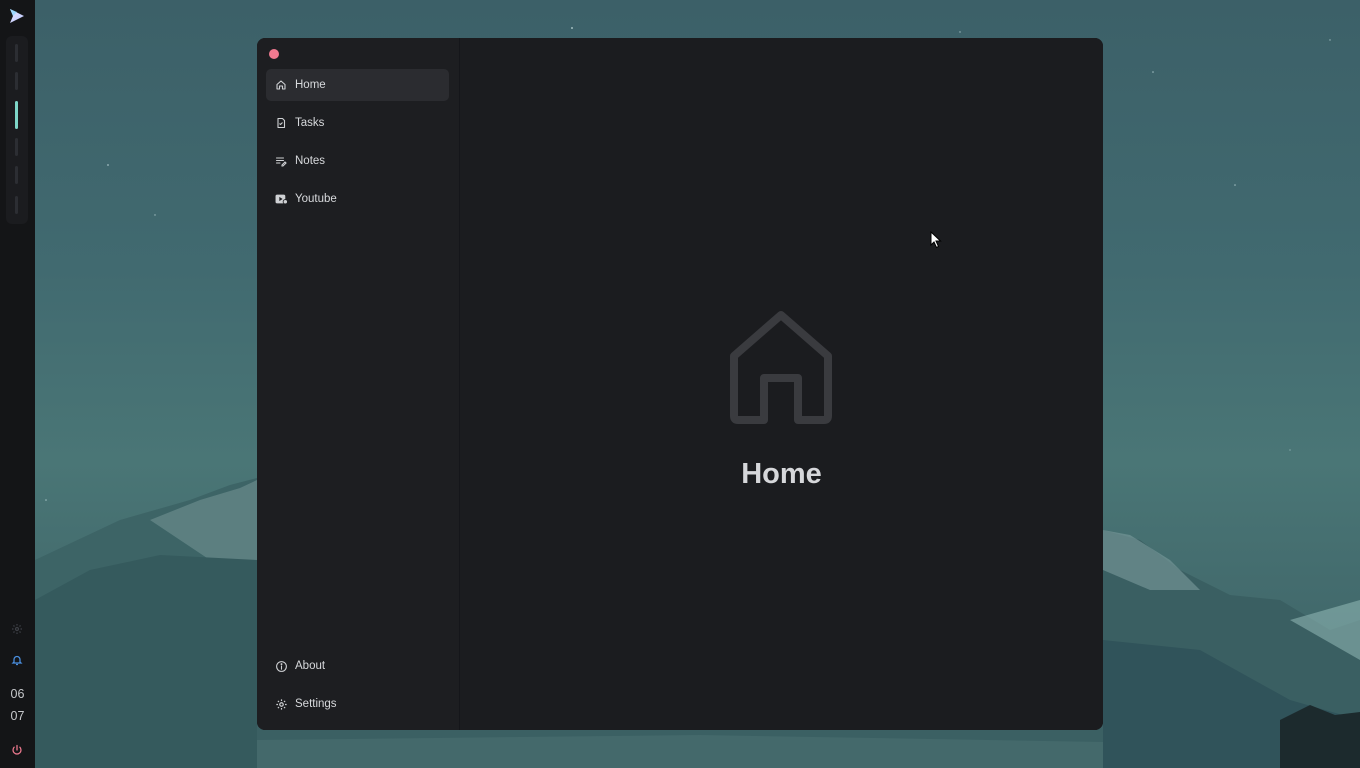  What do you see at coordinates (17, 660) in the screenshot?
I see `bell-icon` at bounding box center [17, 660].